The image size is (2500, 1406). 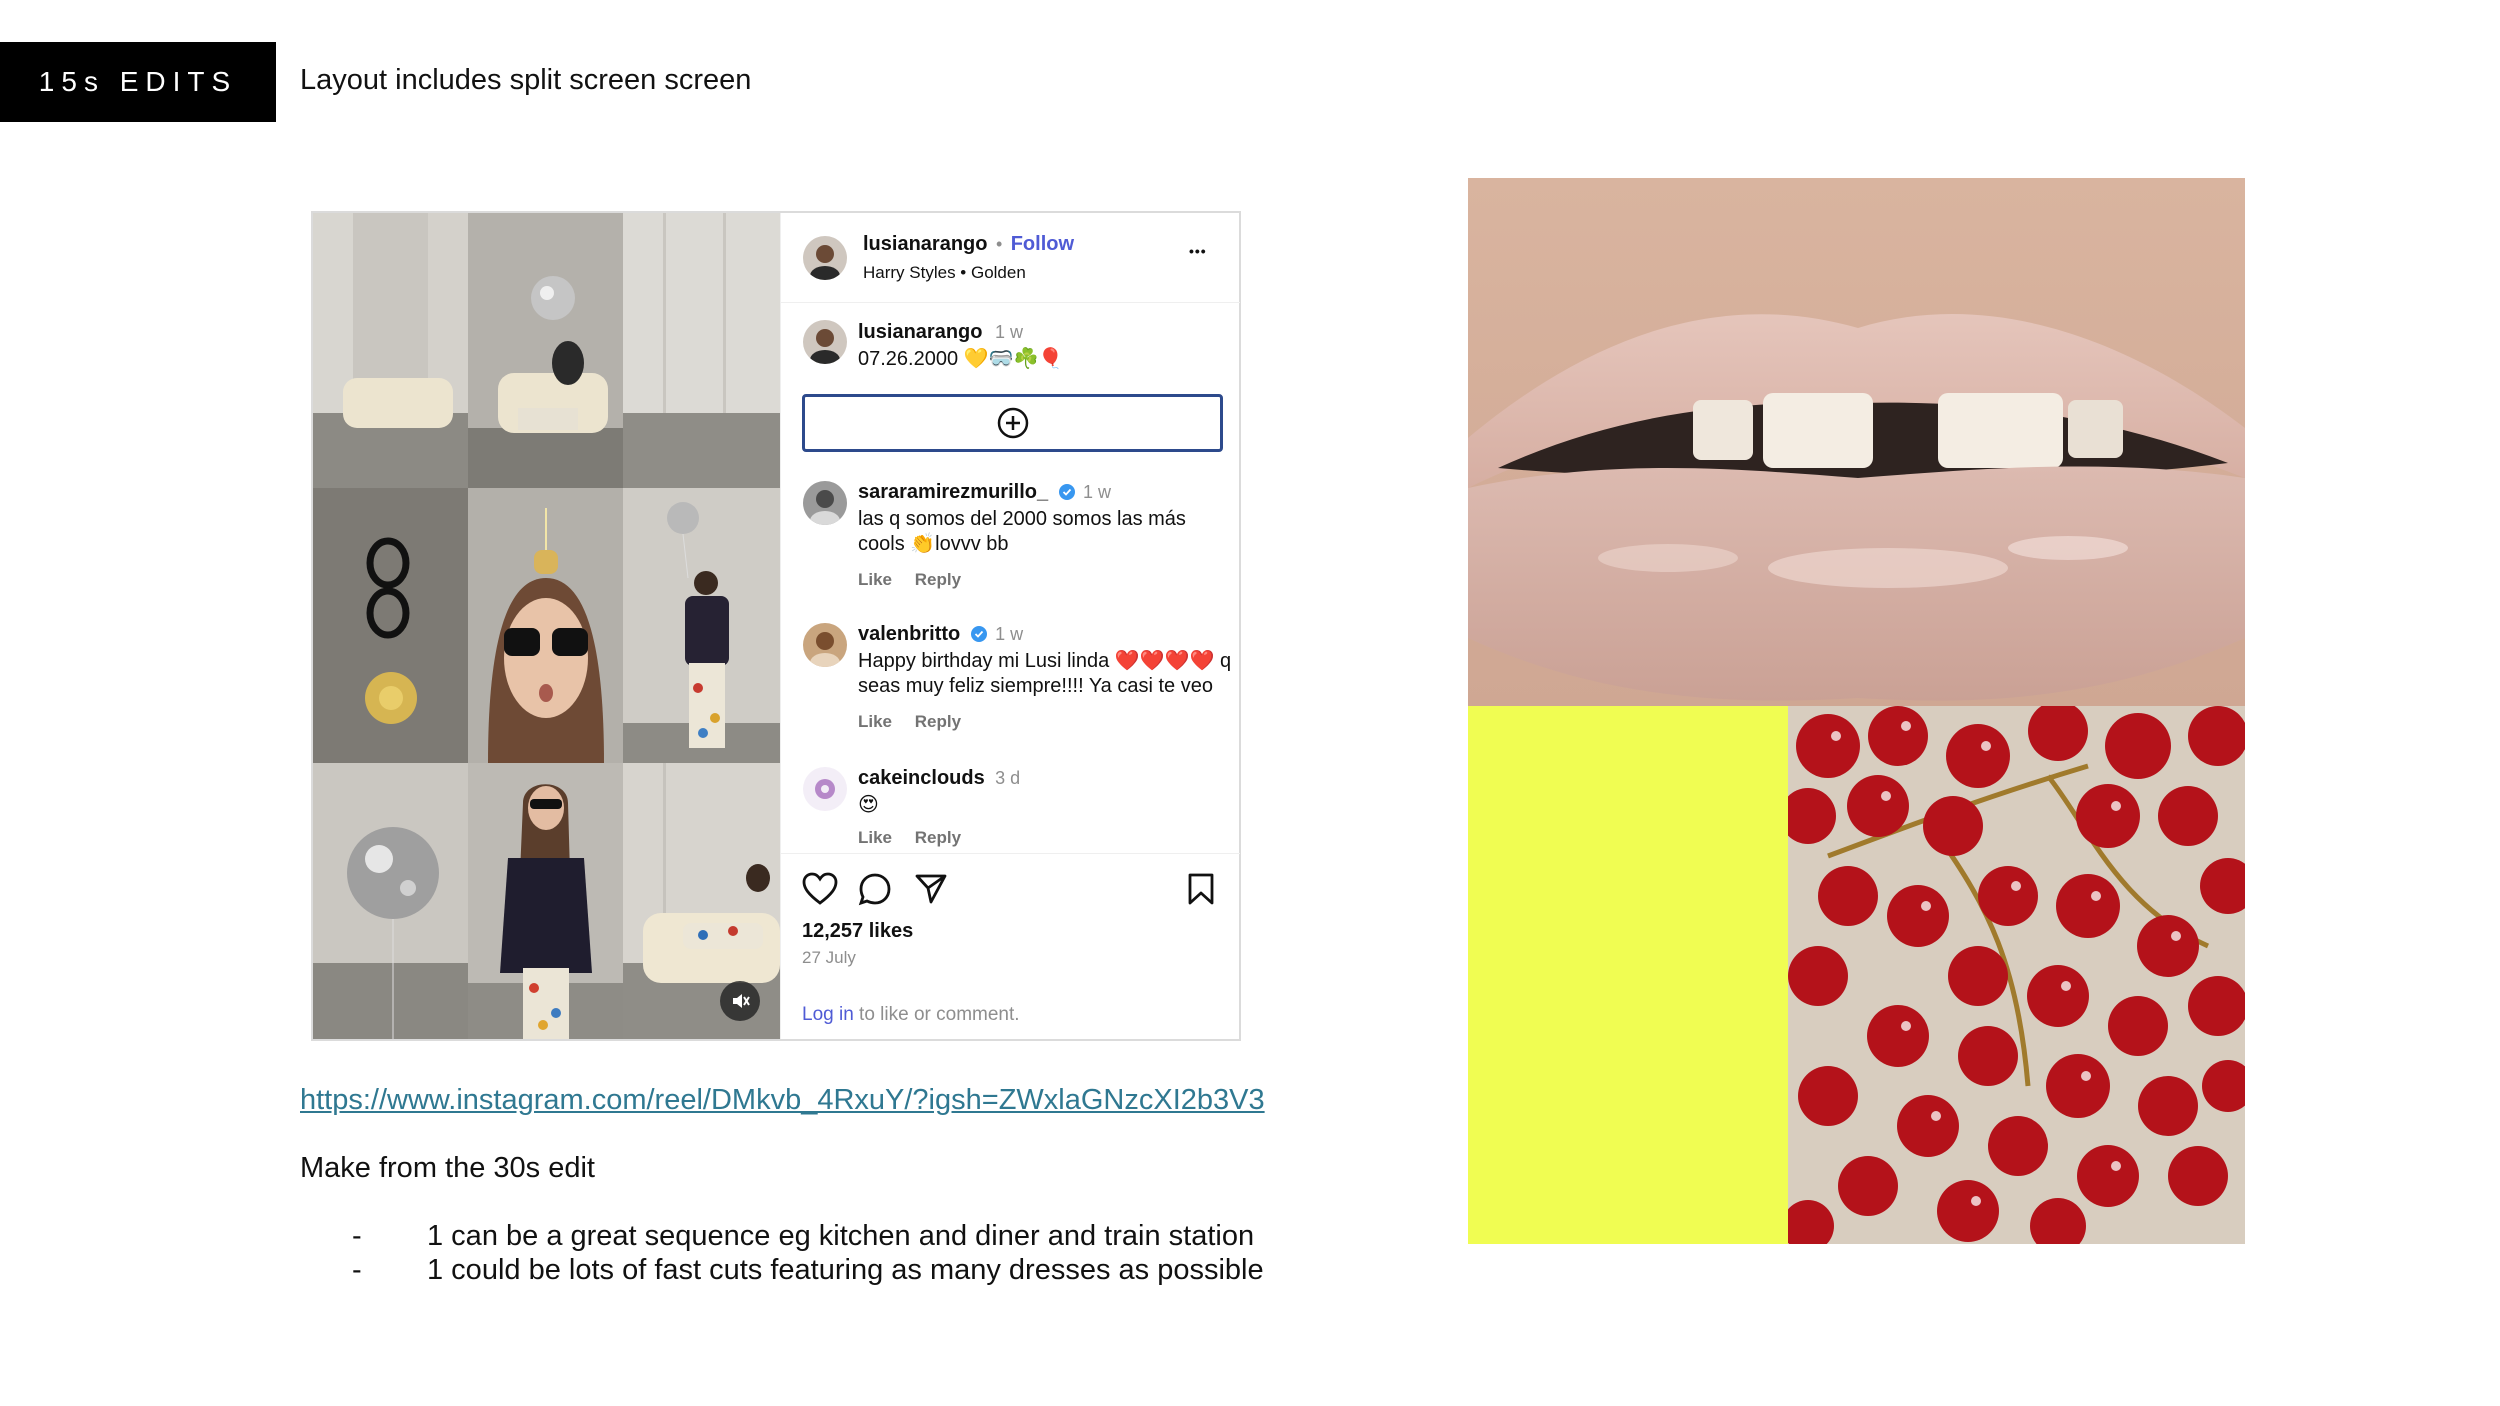 What do you see at coordinates (825, 258) in the screenshot?
I see `author-avatar` at bounding box center [825, 258].